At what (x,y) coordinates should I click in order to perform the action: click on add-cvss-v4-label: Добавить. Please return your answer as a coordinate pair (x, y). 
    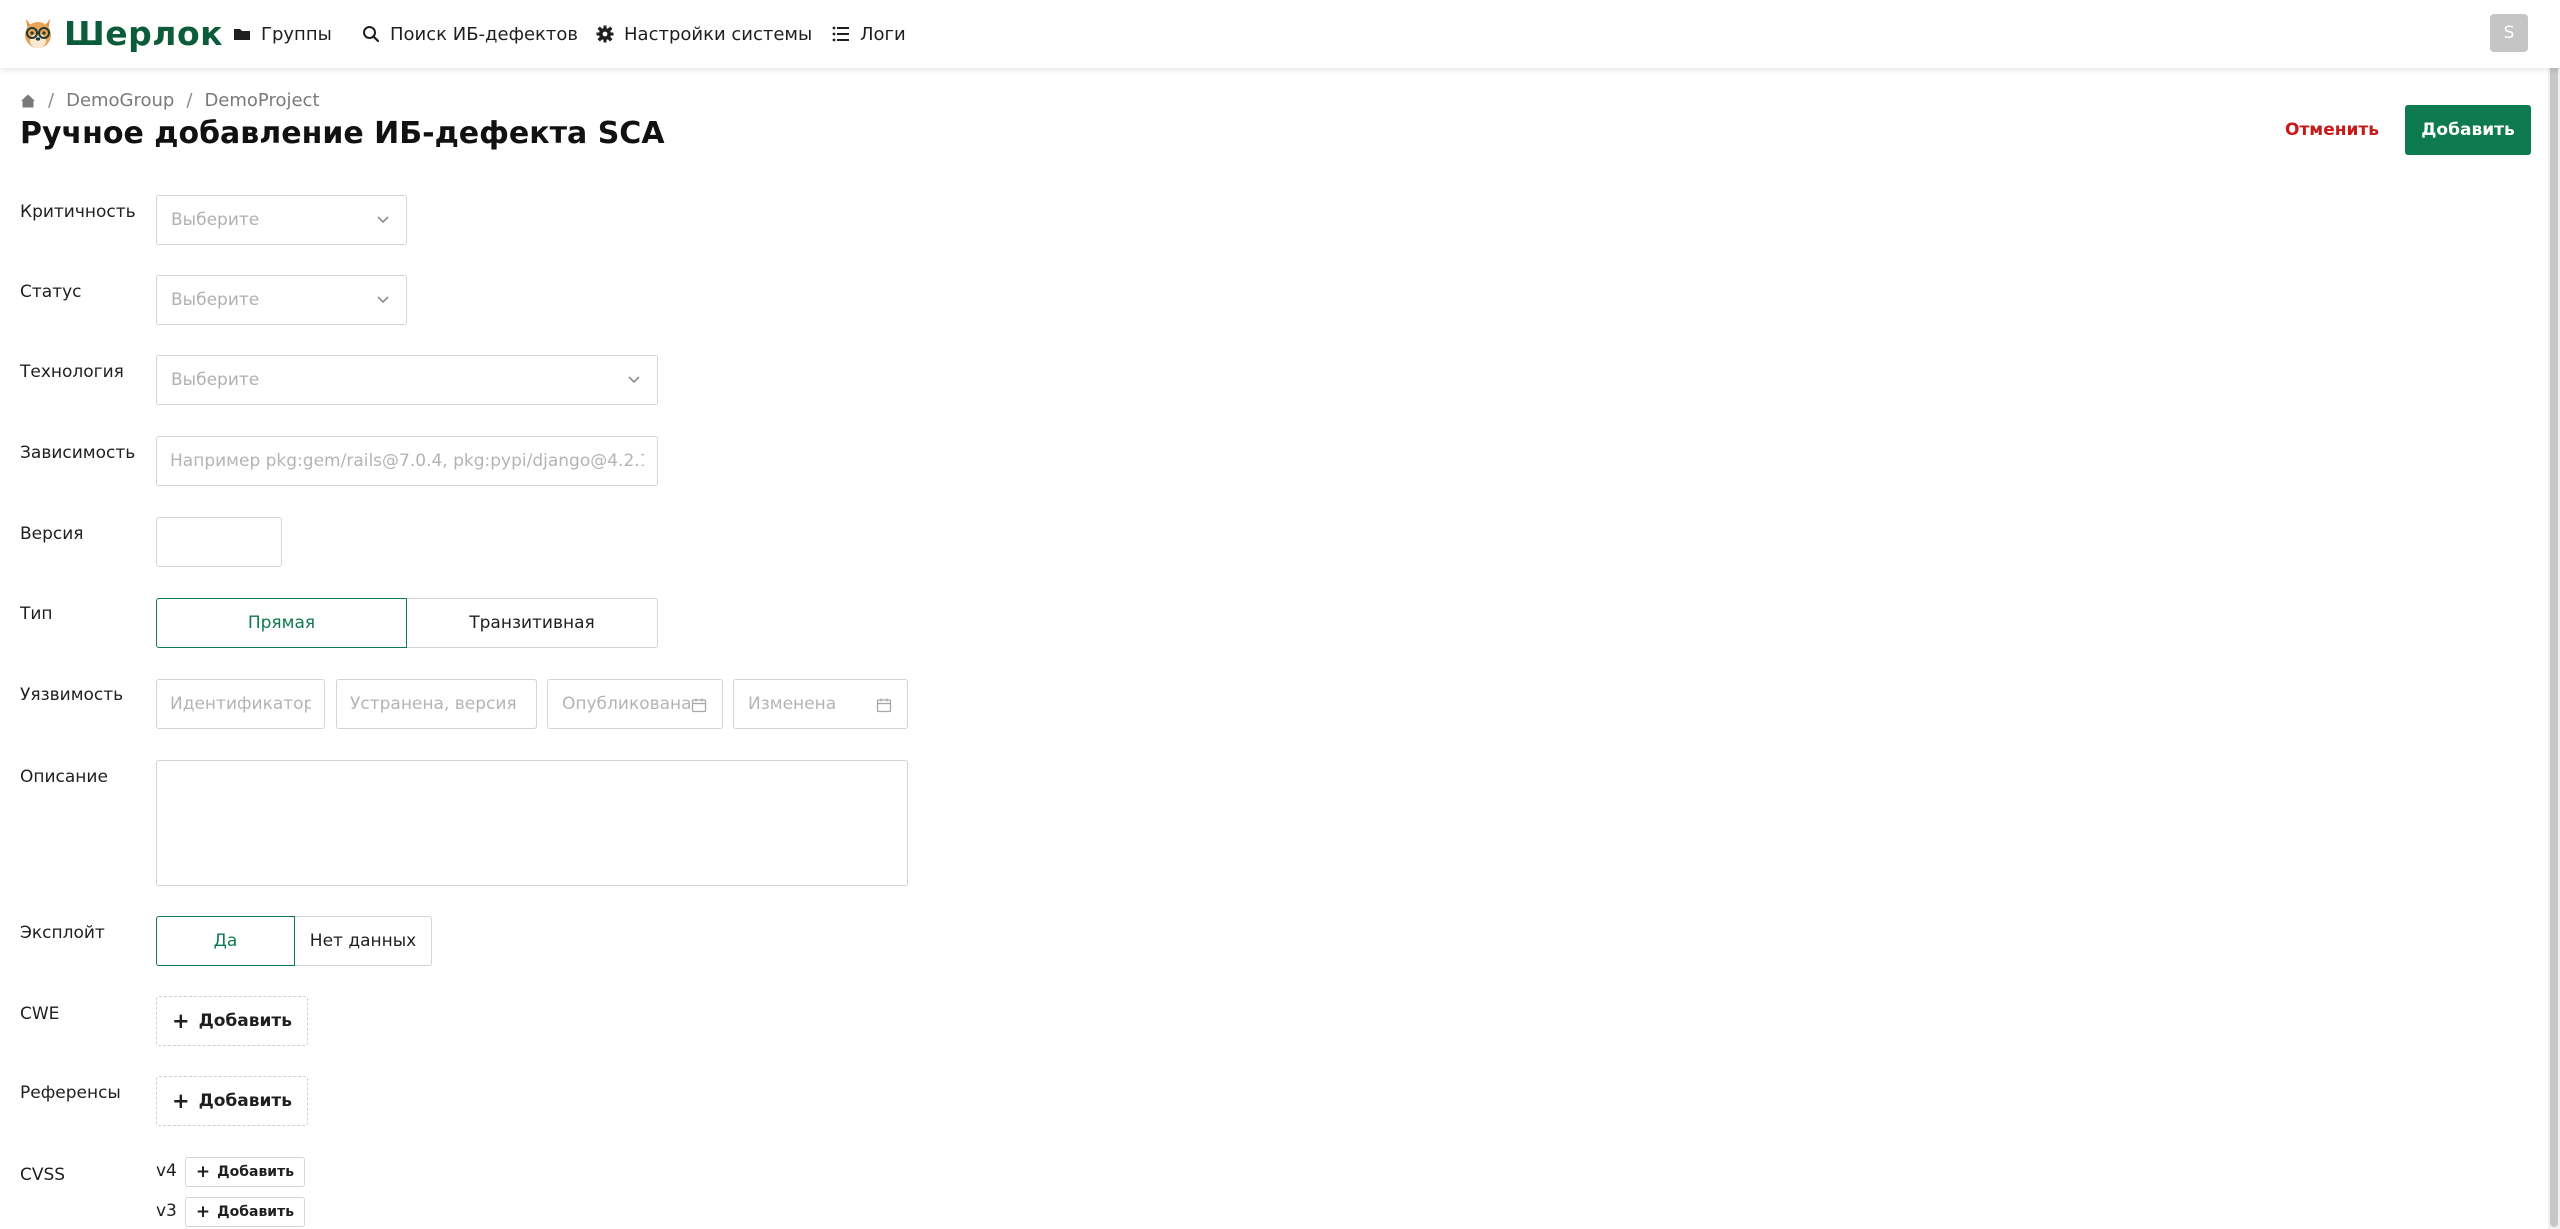
    Looking at the image, I should click on (256, 1172).